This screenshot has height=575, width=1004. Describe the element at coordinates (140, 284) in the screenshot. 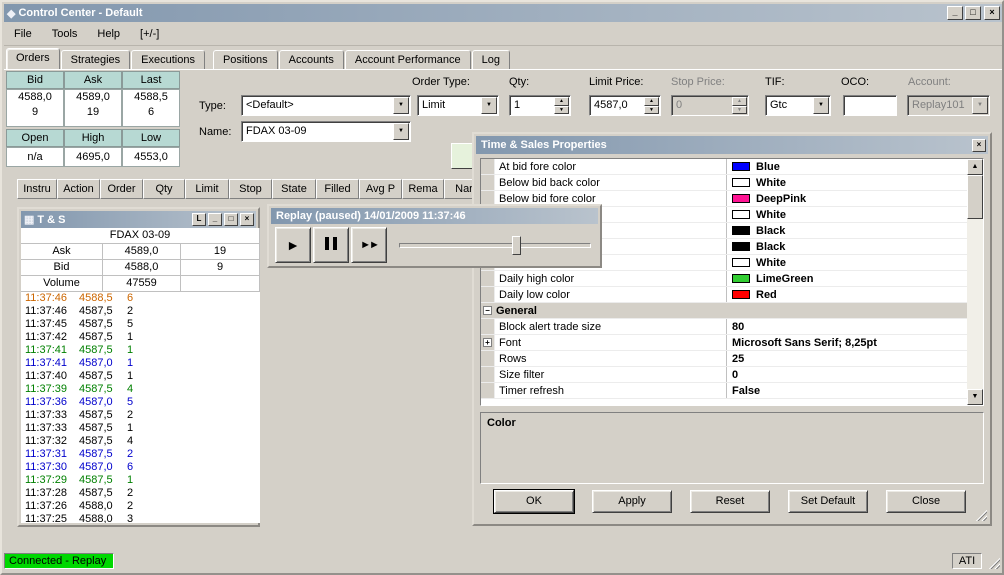

I see `ts-volume-row: Volume 47559` at that location.